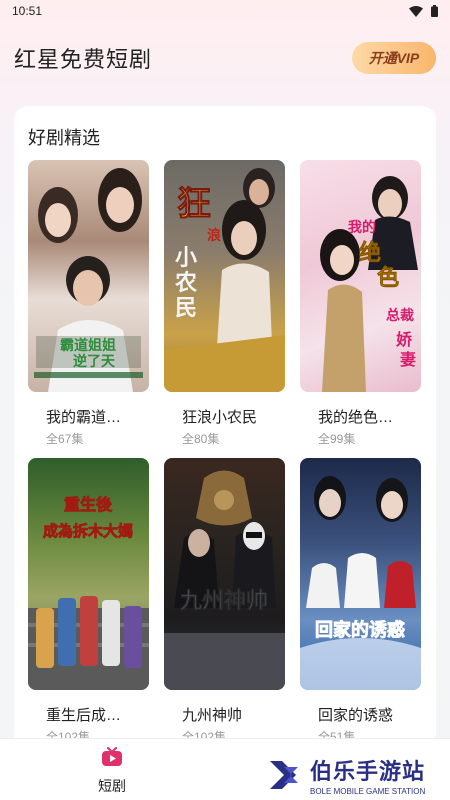 This screenshot has height=800, width=450. I want to click on nav-item-shorts: 短剧, so click(112, 771).